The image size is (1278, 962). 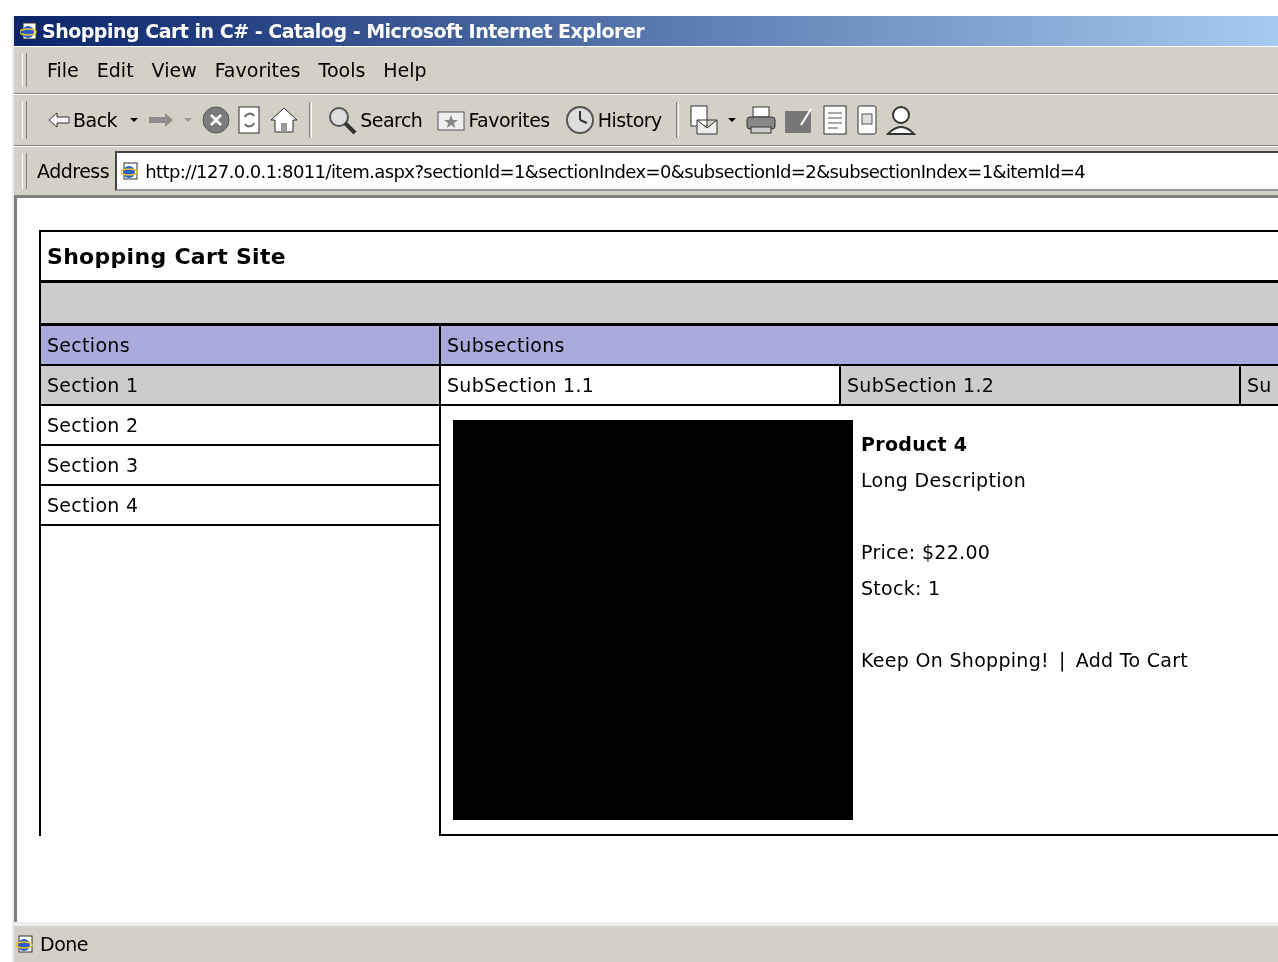 I want to click on menu-item: Help, so click(x=405, y=70).